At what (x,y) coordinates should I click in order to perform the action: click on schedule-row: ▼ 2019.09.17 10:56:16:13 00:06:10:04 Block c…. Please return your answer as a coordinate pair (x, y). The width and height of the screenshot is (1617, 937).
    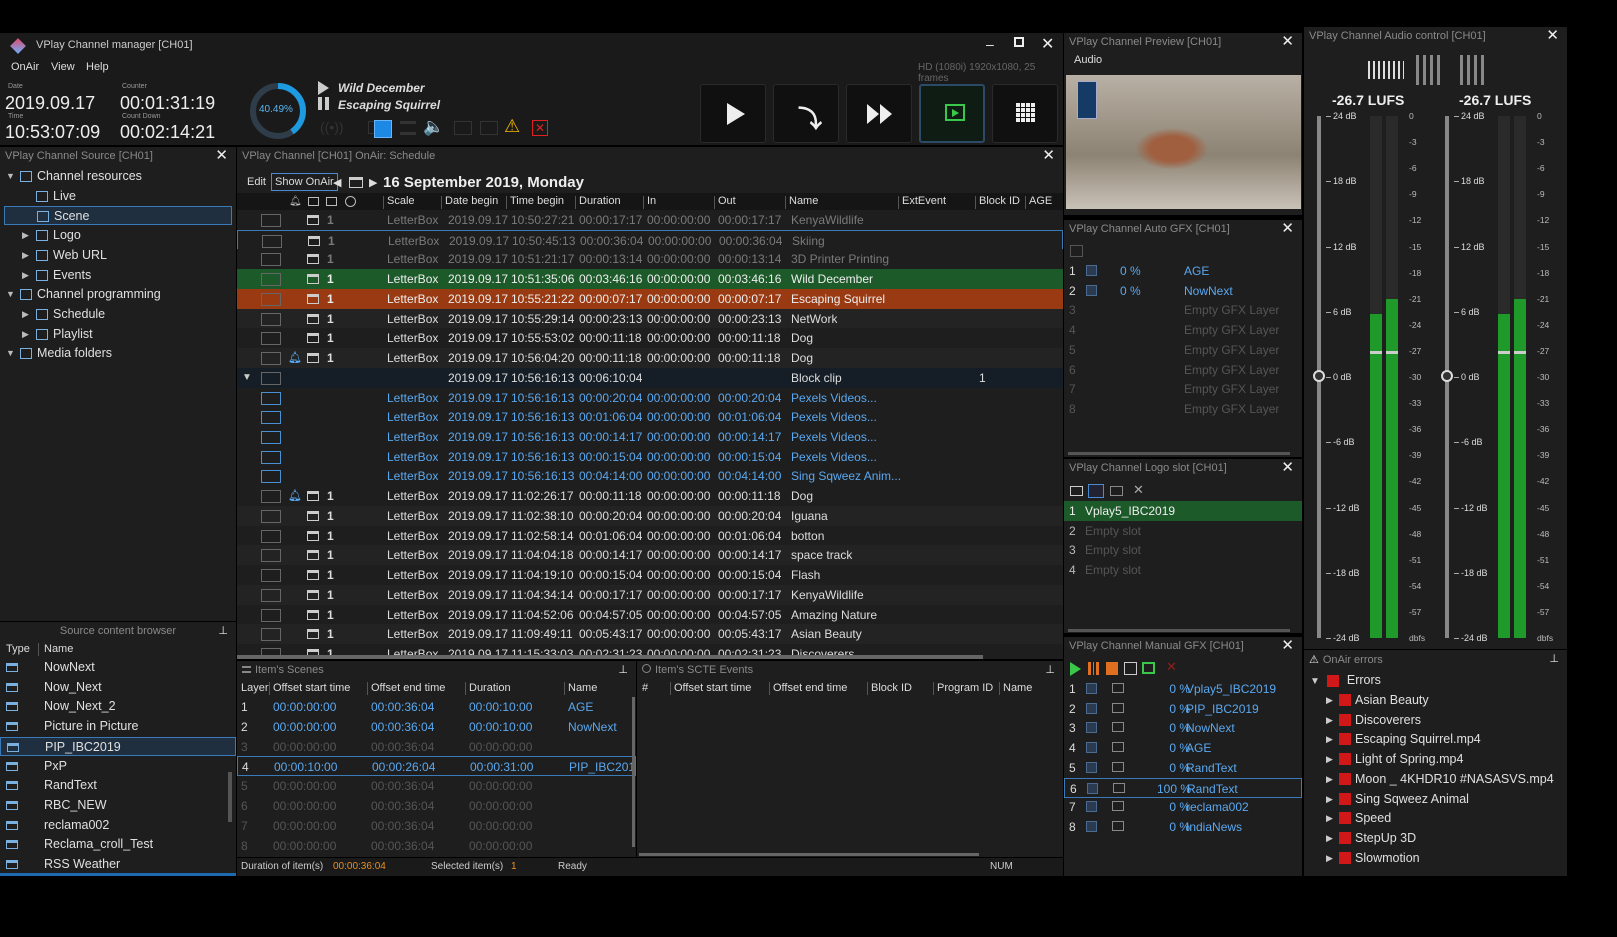
    Looking at the image, I should click on (650, 377).